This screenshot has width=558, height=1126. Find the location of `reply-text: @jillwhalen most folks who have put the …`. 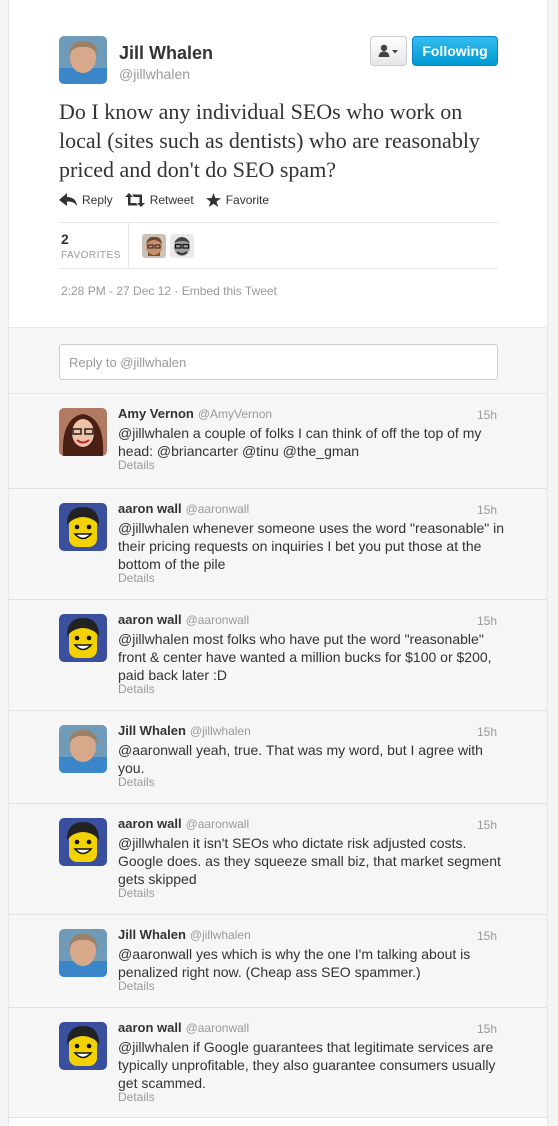

reply-text: @jillwhalen most folks who have put the … is located at coordinates (305, 657).